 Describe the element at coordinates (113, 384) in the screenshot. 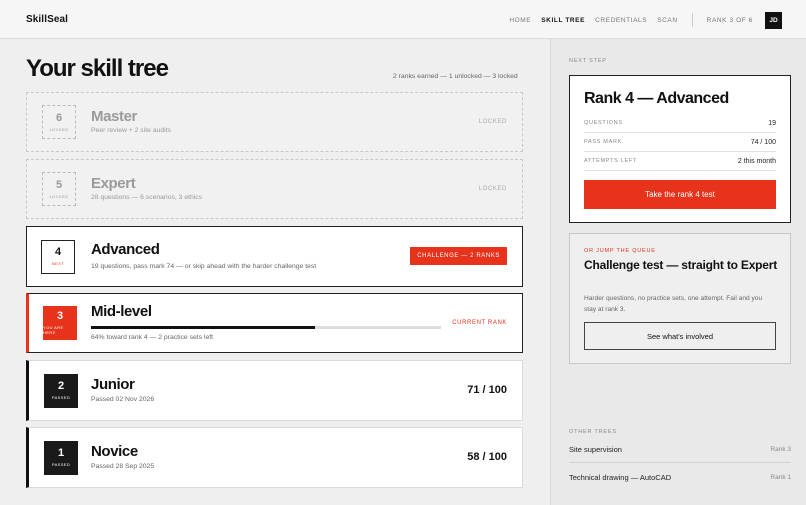

I see `tier-name: Junior` at that location.